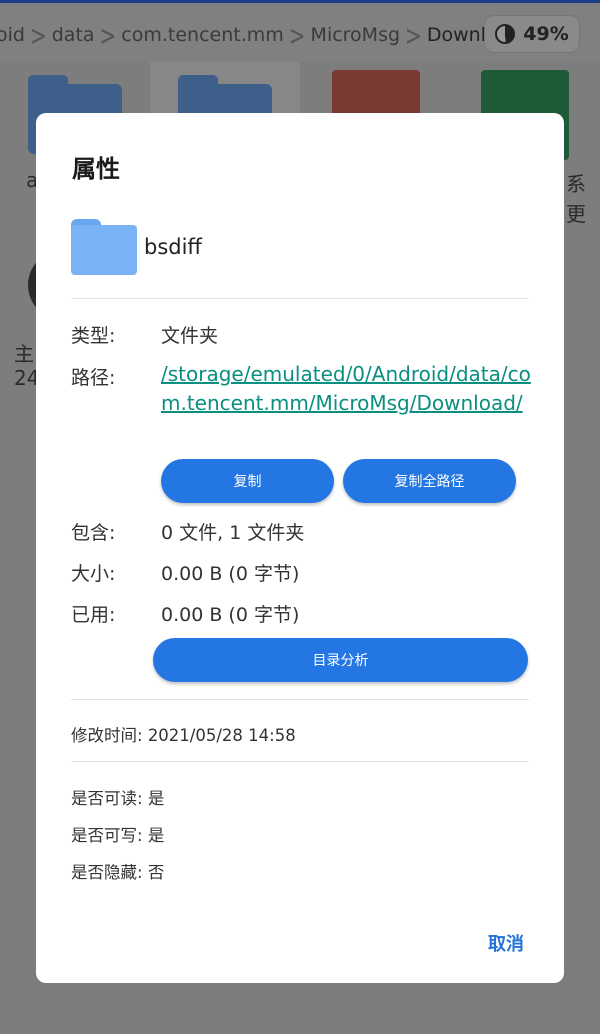  Describe the element at coordinates (202, 35) in the screenshot. I see `breadcrumb-item: com.tencent.mm` at that location.